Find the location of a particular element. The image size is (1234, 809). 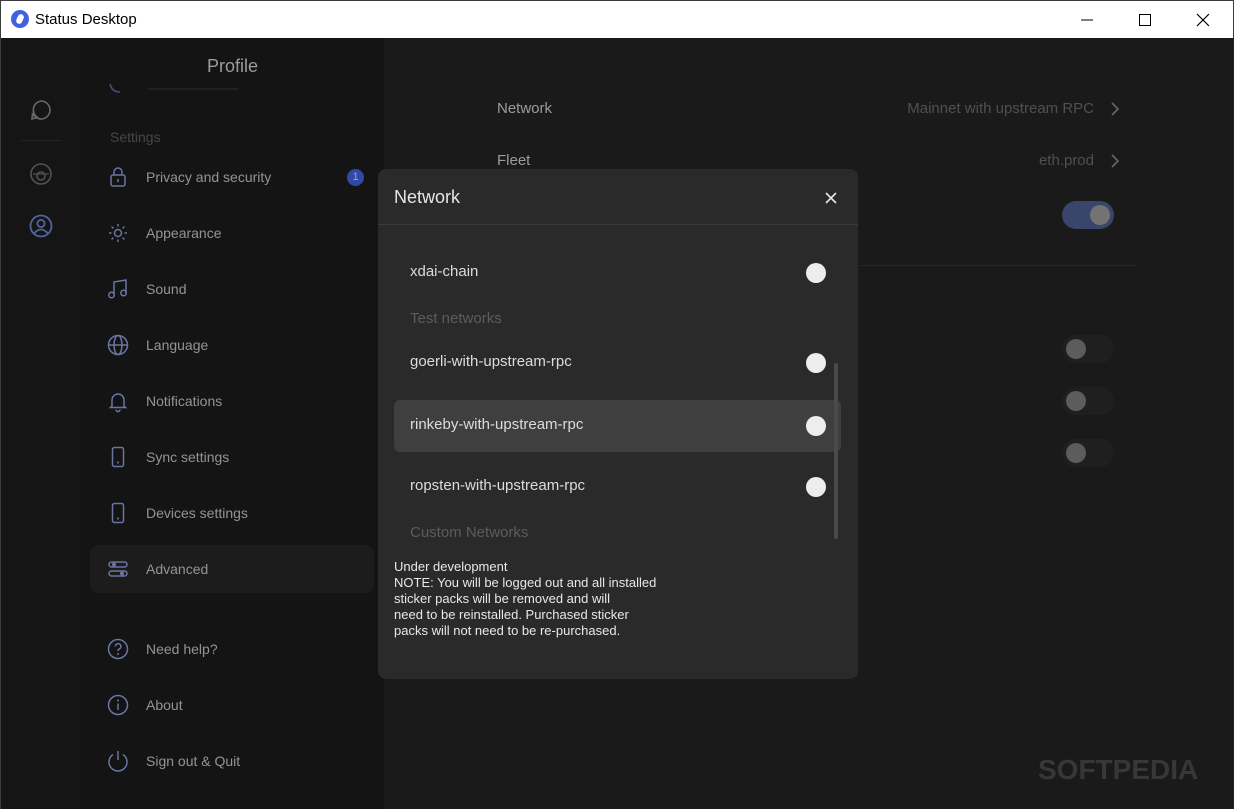

close-window-button is located at coordinates (1203, 19).